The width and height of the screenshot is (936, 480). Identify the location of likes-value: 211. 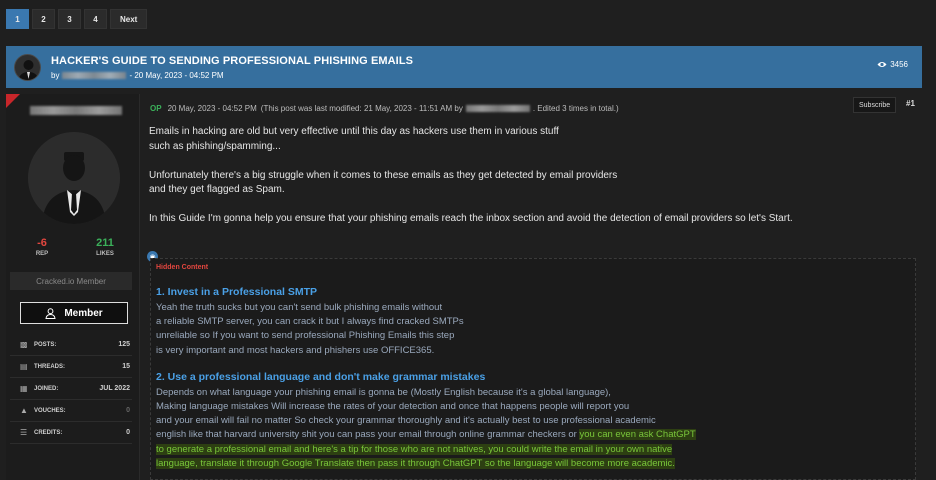
(105, 243).